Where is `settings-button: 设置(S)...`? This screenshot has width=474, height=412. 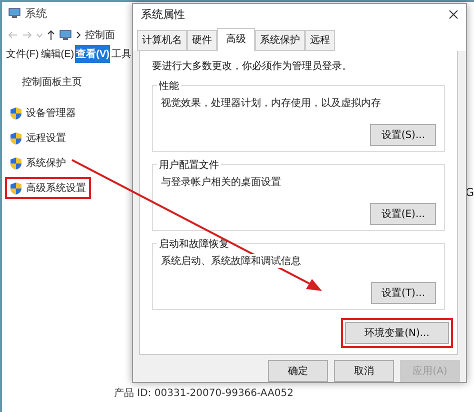 settings-button: 设置(S)... is located at coordinates (403, 135).